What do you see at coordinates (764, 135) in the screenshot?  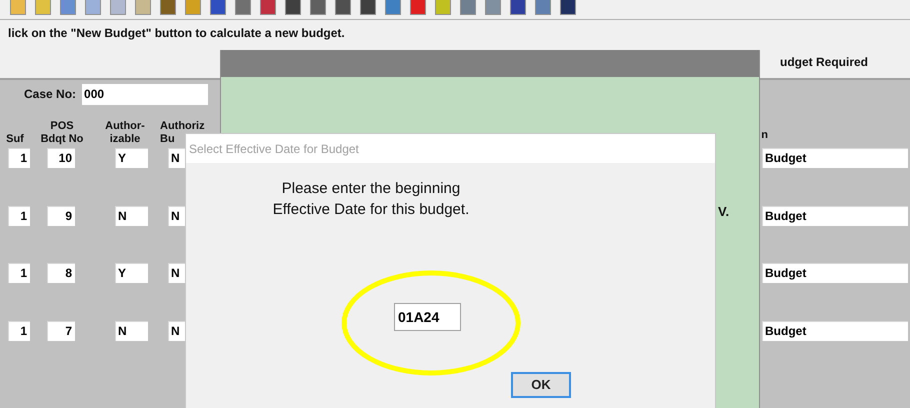 I see `column-heading: n` at bounding box center [764, 135].